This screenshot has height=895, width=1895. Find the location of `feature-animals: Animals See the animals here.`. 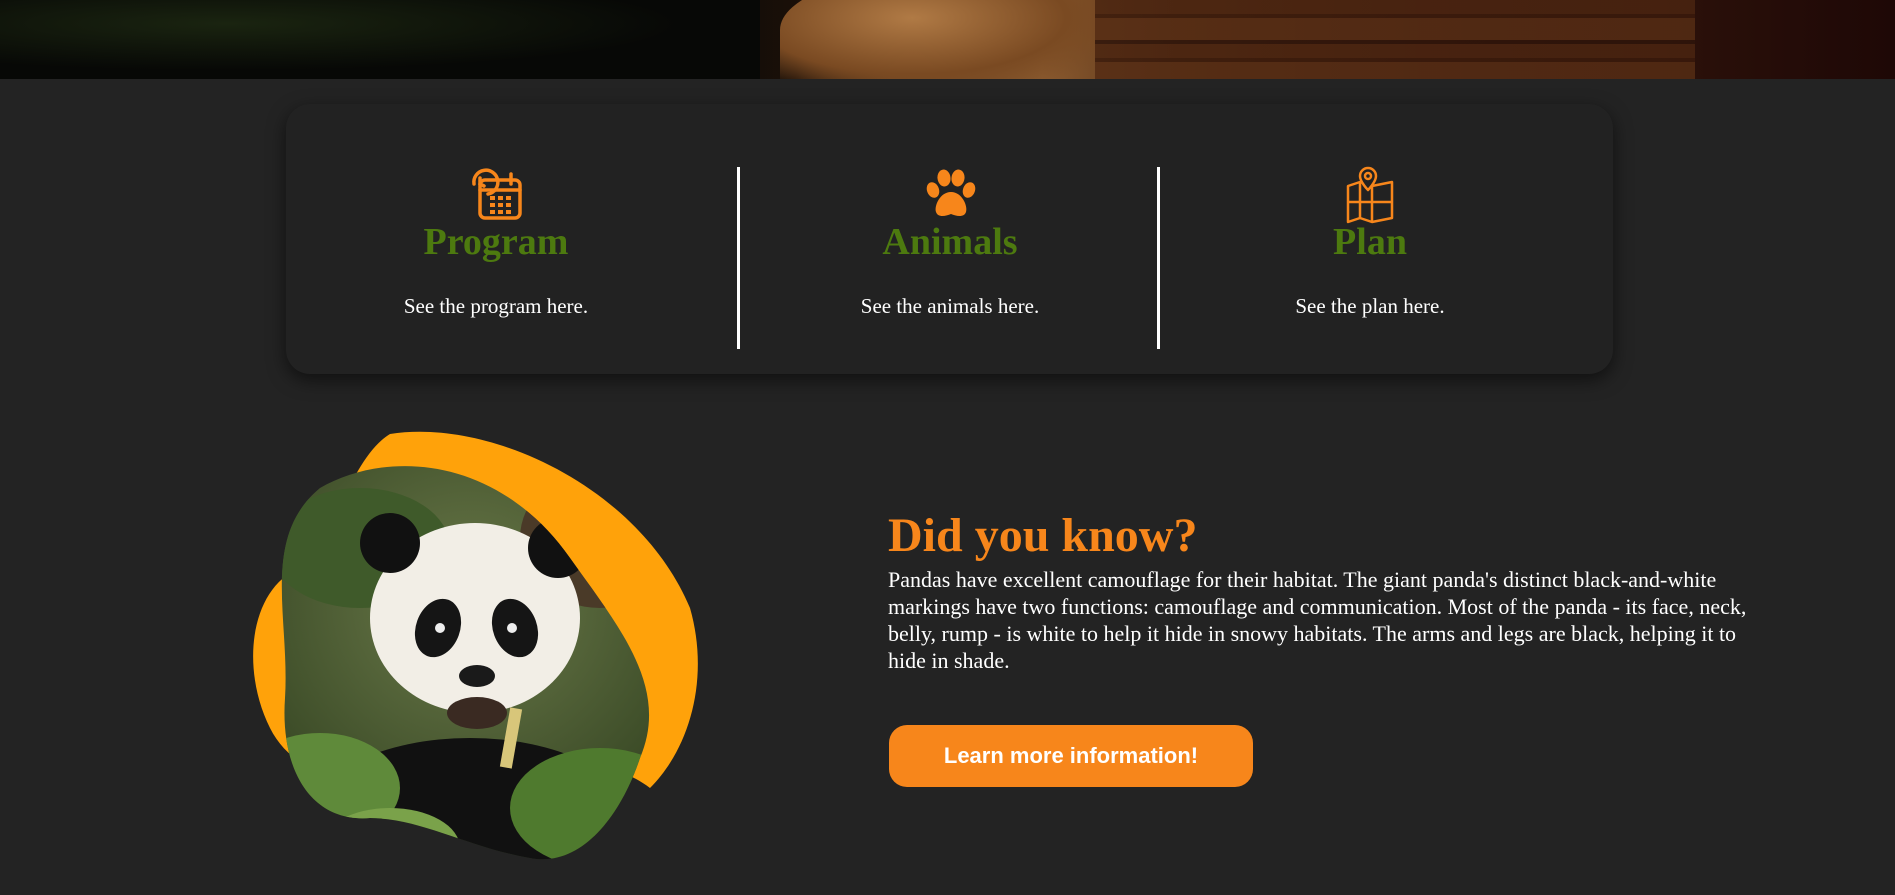

feature-animals: Animals See the animals here. is located at coordinates (950, 239).